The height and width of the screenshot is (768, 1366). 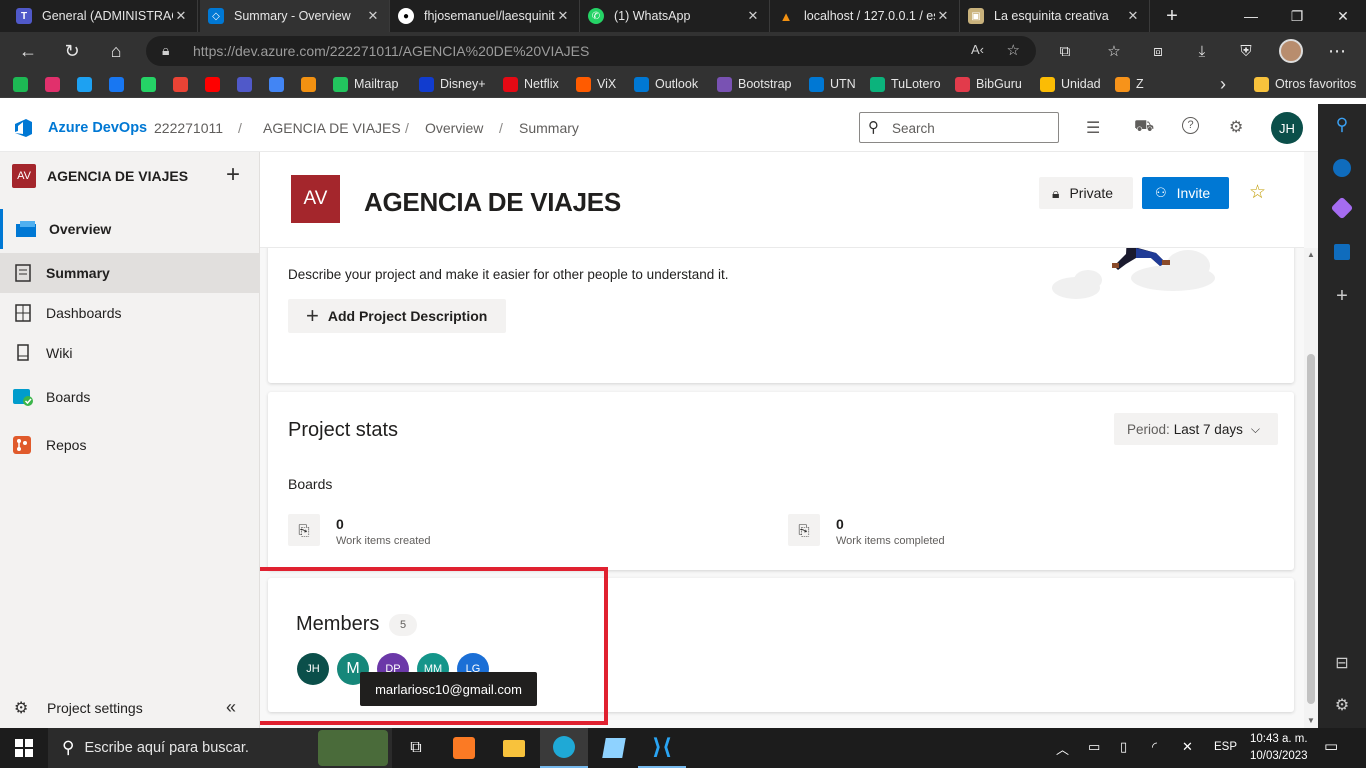 I want to click on browser-tab: ● fhjosemanuel/laesquinita ✕, so click(x=485, y=16).